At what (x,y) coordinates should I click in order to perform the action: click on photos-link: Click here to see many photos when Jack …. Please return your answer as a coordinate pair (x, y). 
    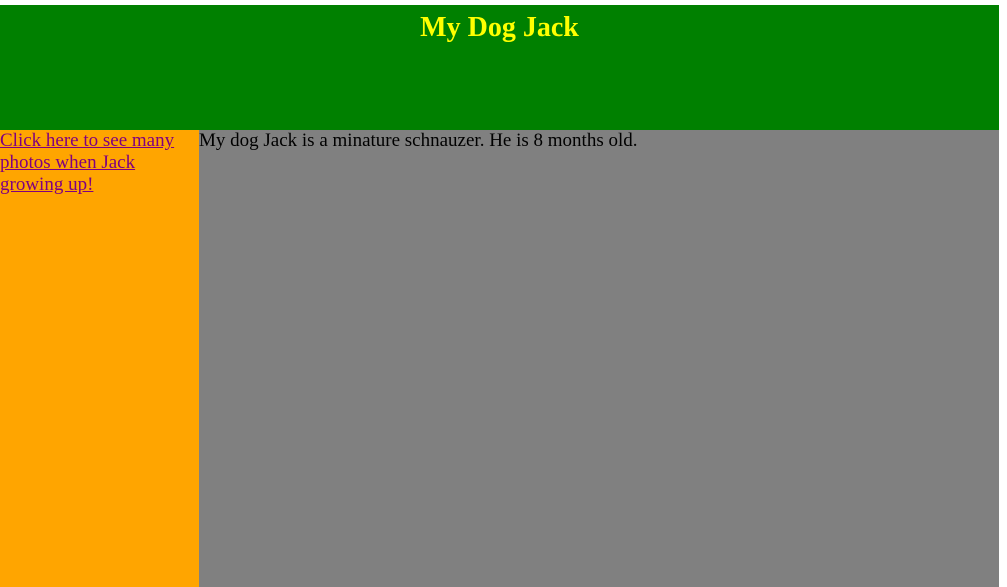
    Looking at the image, I should click on (99, 163).